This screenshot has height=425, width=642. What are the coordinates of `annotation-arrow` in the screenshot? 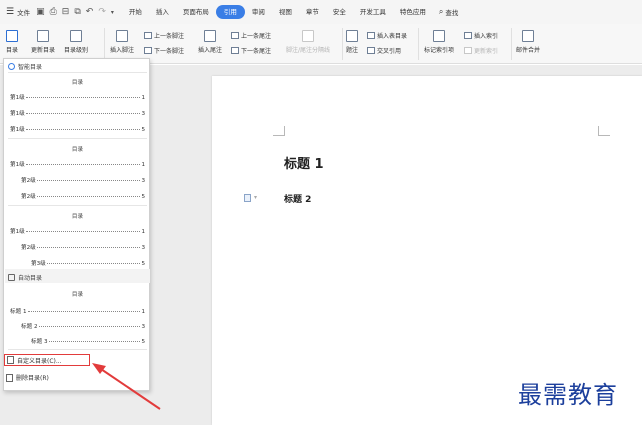 It's located at (126, 386).